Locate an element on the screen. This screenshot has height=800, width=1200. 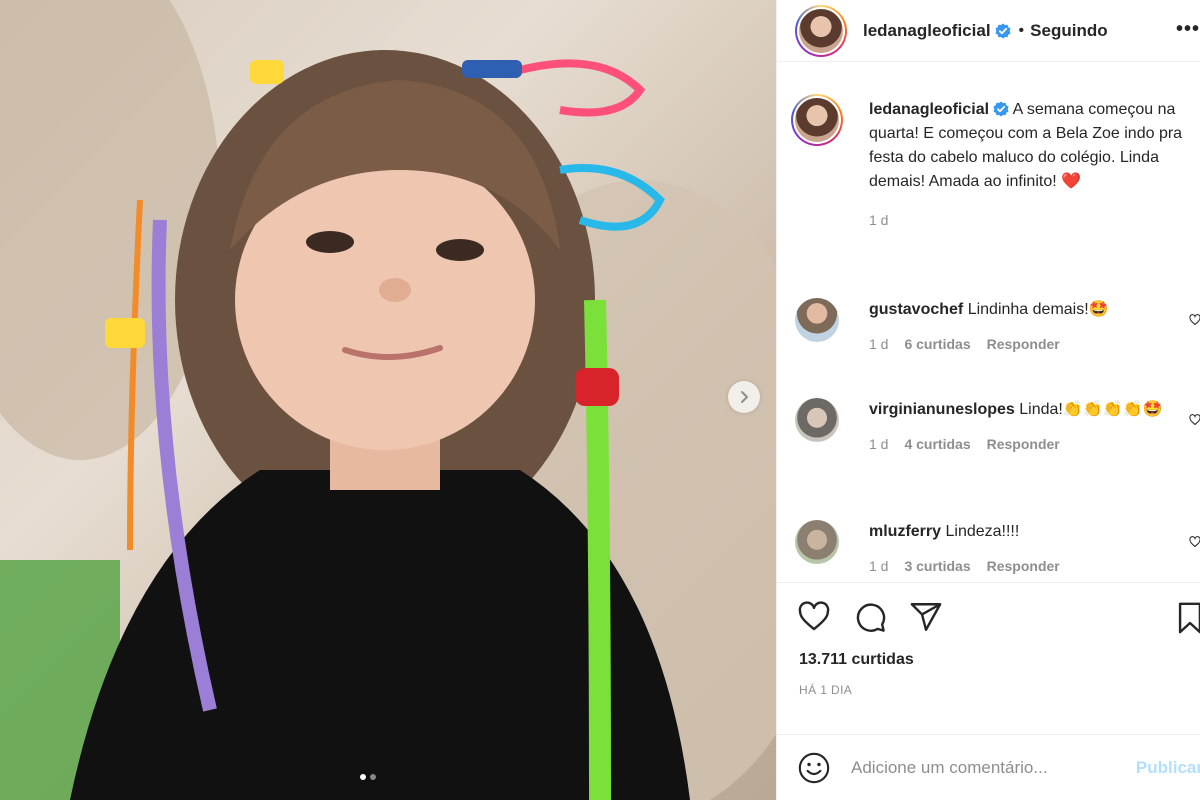
comment-text: Linda!👏👏👏👏🤩 is located at coordinates (1091, 409).